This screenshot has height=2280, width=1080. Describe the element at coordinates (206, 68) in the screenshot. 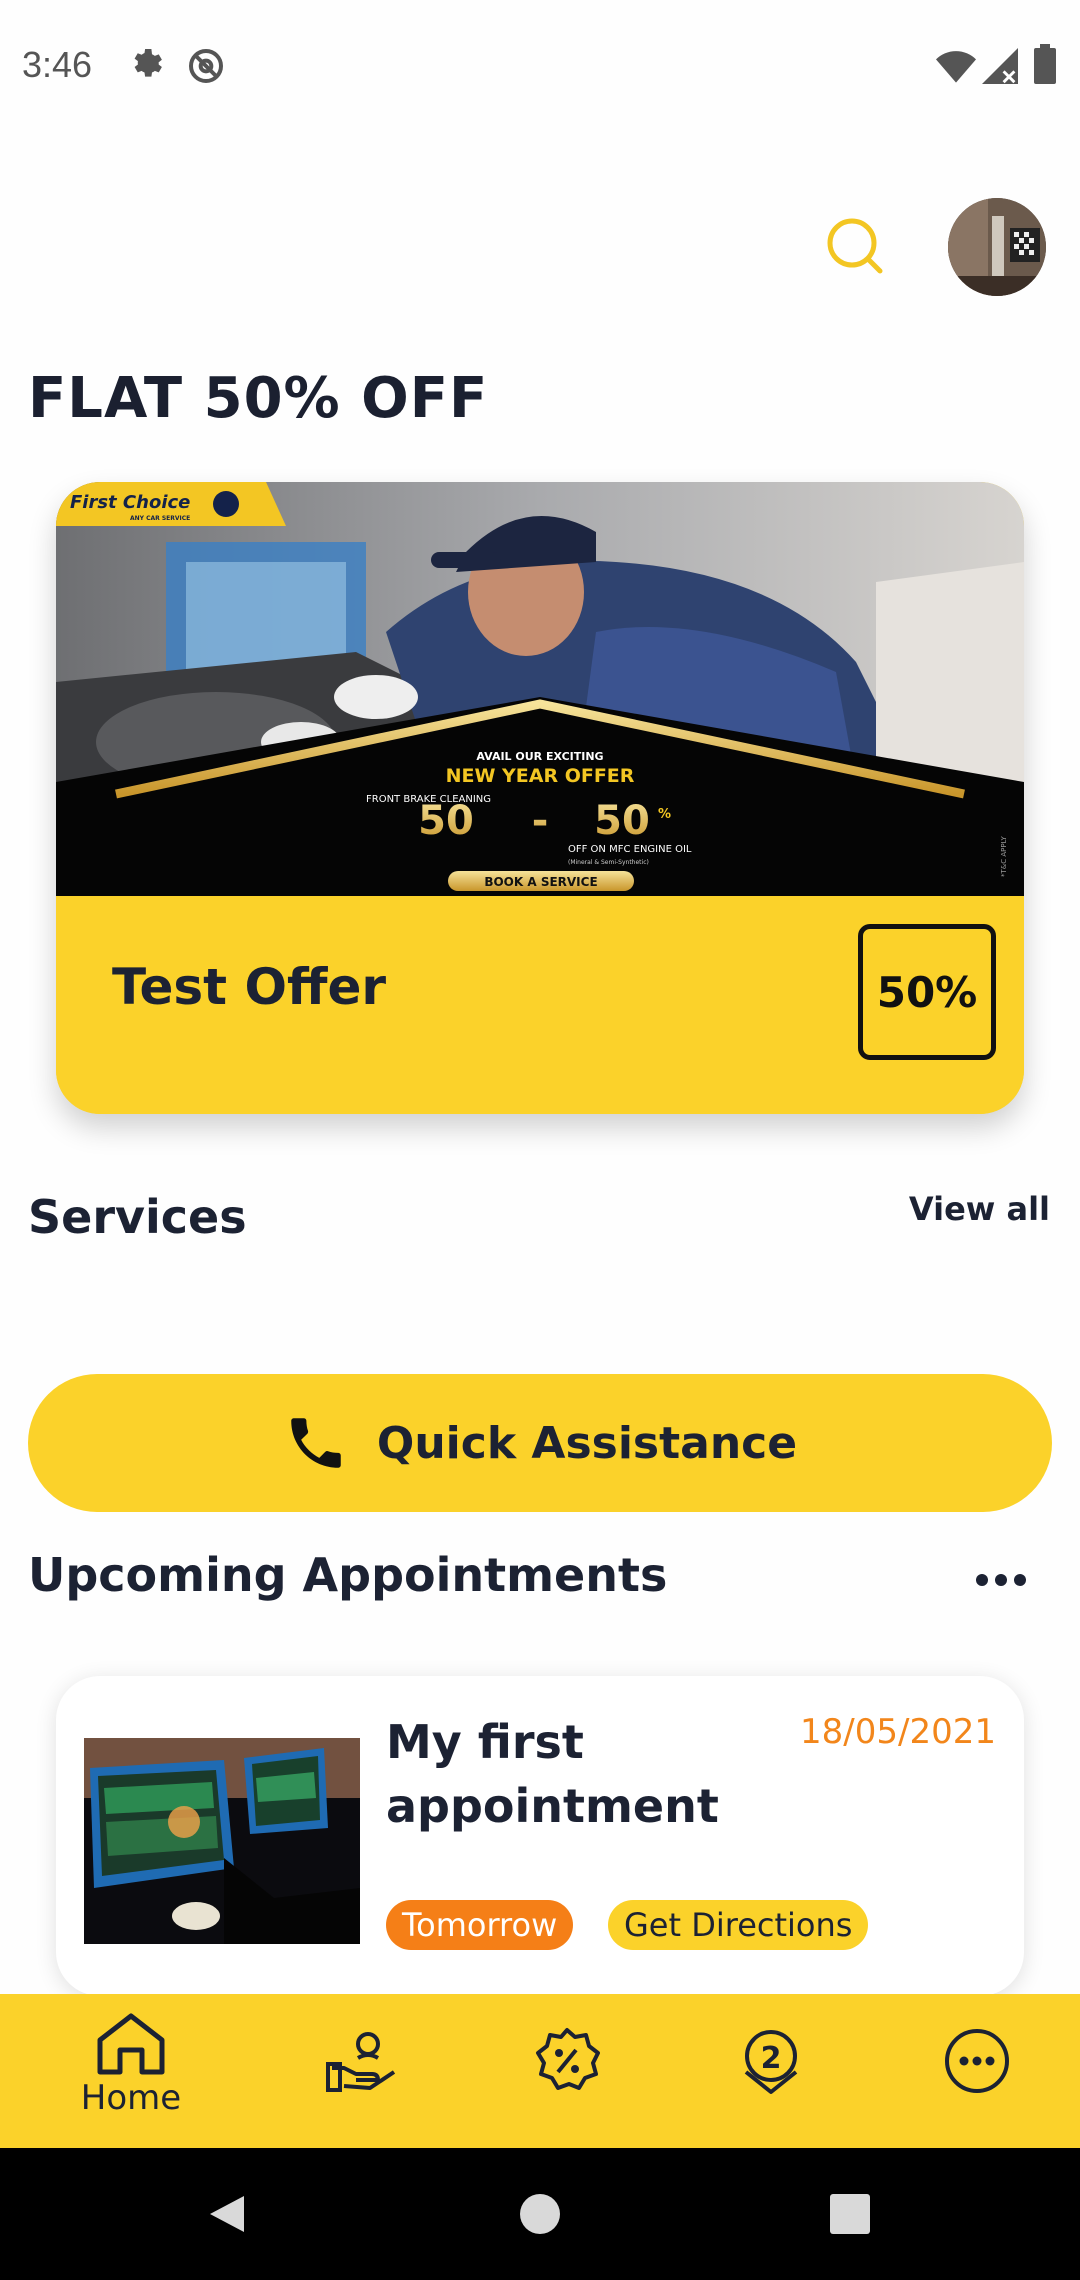

I see `at-sign-icon` at that location.